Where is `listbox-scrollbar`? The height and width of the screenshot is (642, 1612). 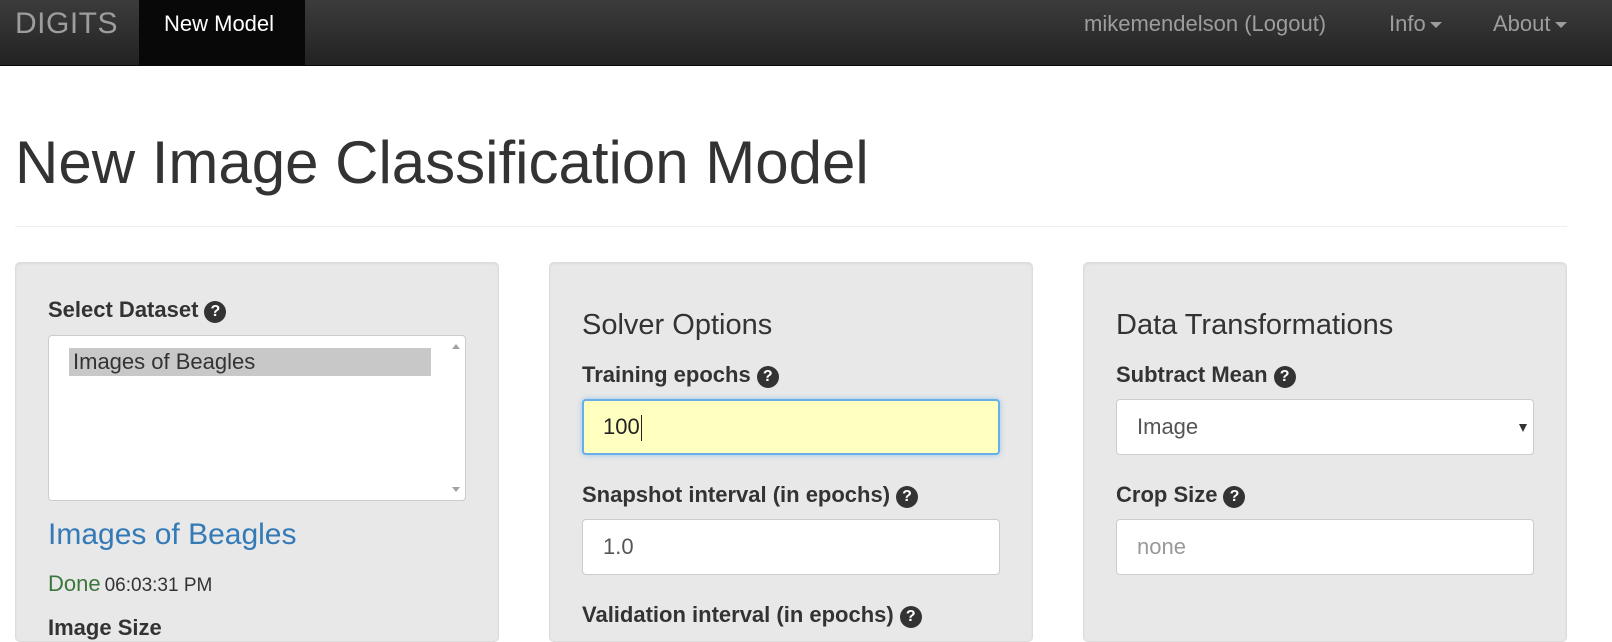 listbox-scrollbar is located at coordinates (456, 418).